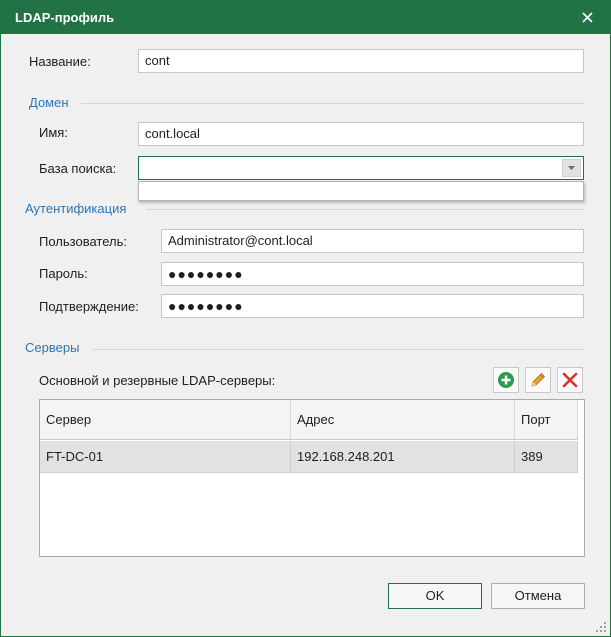 The height and width of the screenshot is (637, 611). What do you see at coordinates (76, 208) in the screenshot?
I see `auth-section-title: Аутентификация` at bounding box center [76, 208].